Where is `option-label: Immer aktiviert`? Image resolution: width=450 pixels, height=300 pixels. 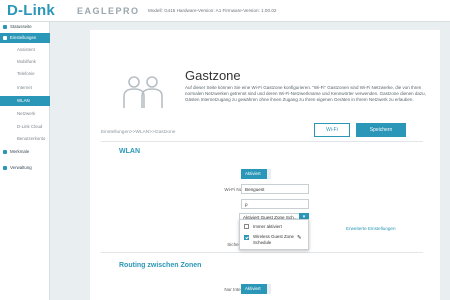
option-label: Immer aktiviert is located at coordinates (267, 226).